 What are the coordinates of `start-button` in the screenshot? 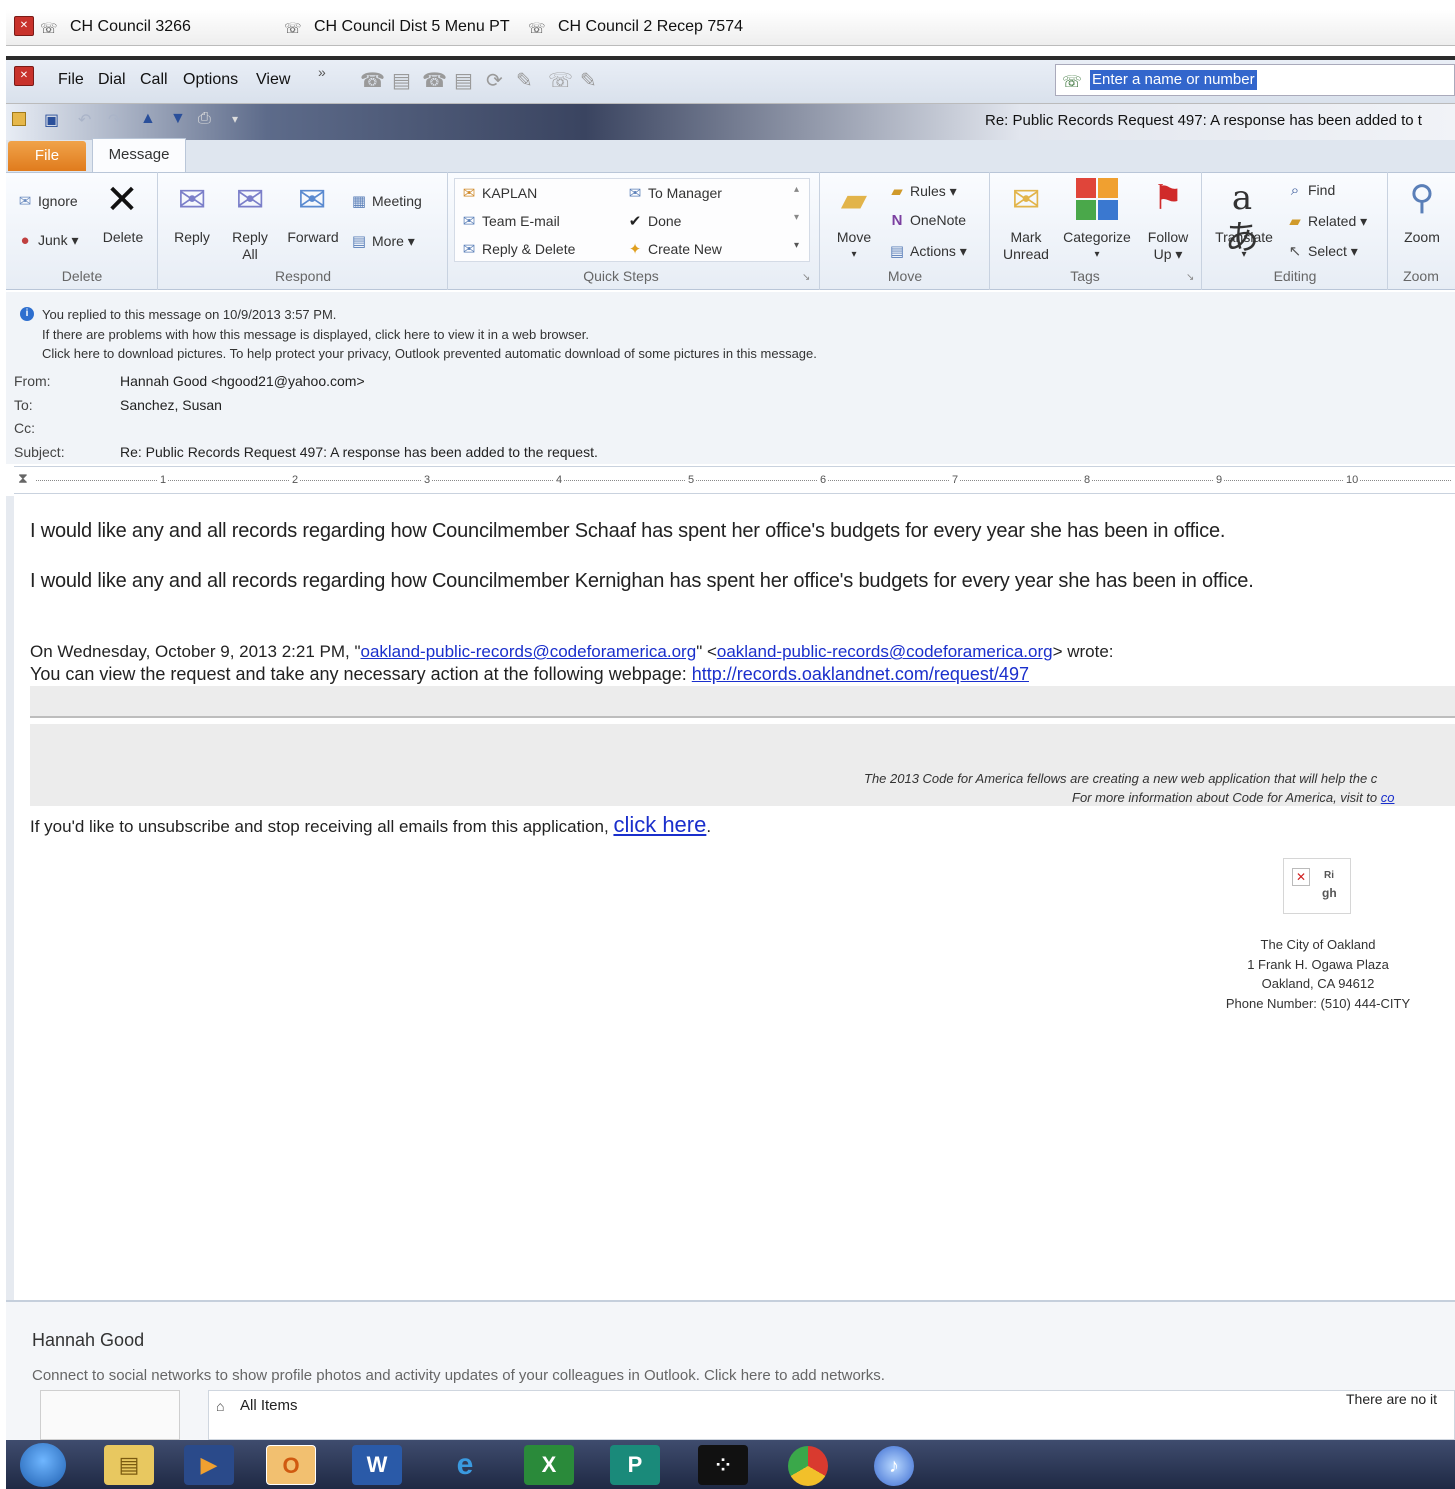 It's located at (43, 1465).